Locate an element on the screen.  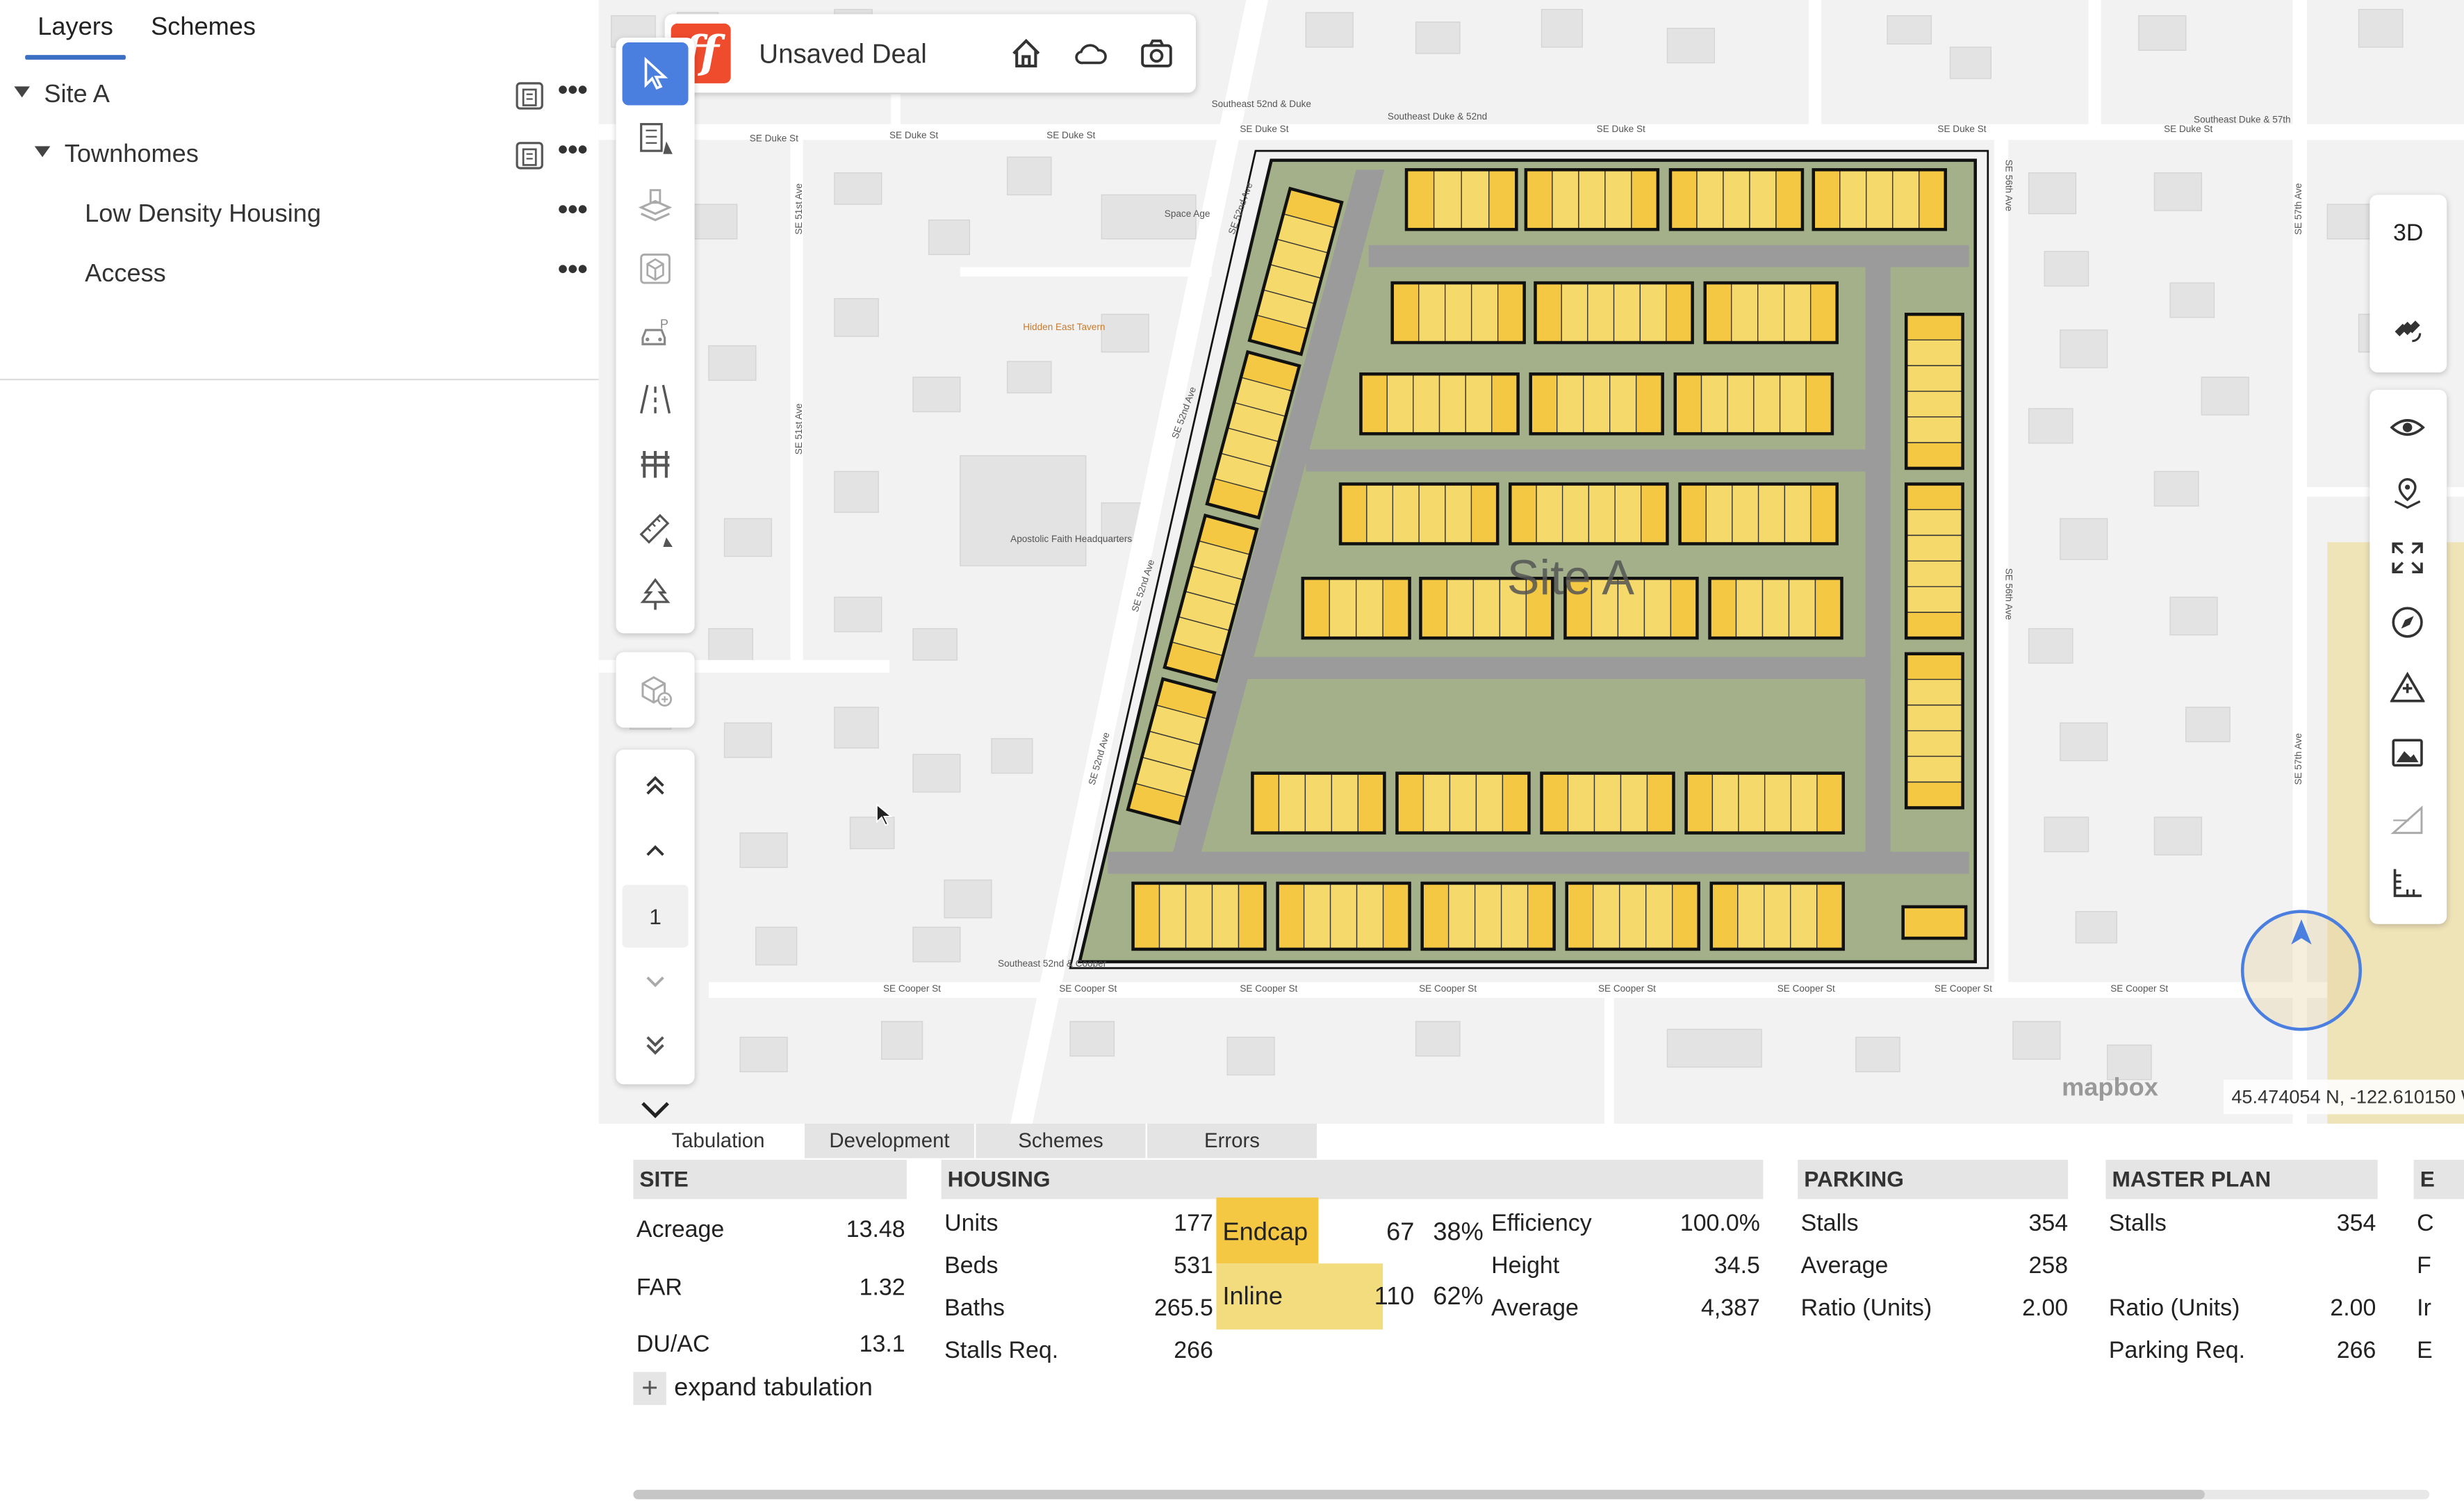
slope-icon is located at coordinates (2406, 820).